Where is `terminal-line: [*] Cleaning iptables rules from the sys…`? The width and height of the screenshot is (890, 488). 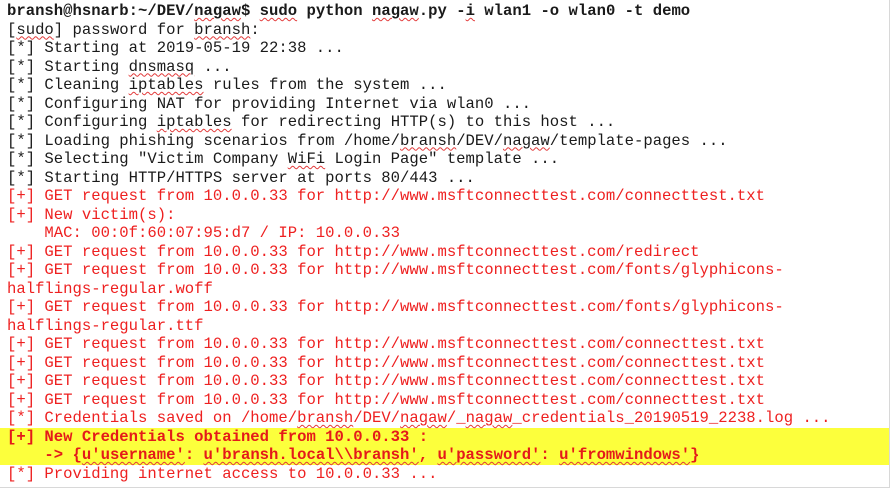 terminal-line: [*] Cleaning iptables rules from the sys… is located at coordinates (445, 85).